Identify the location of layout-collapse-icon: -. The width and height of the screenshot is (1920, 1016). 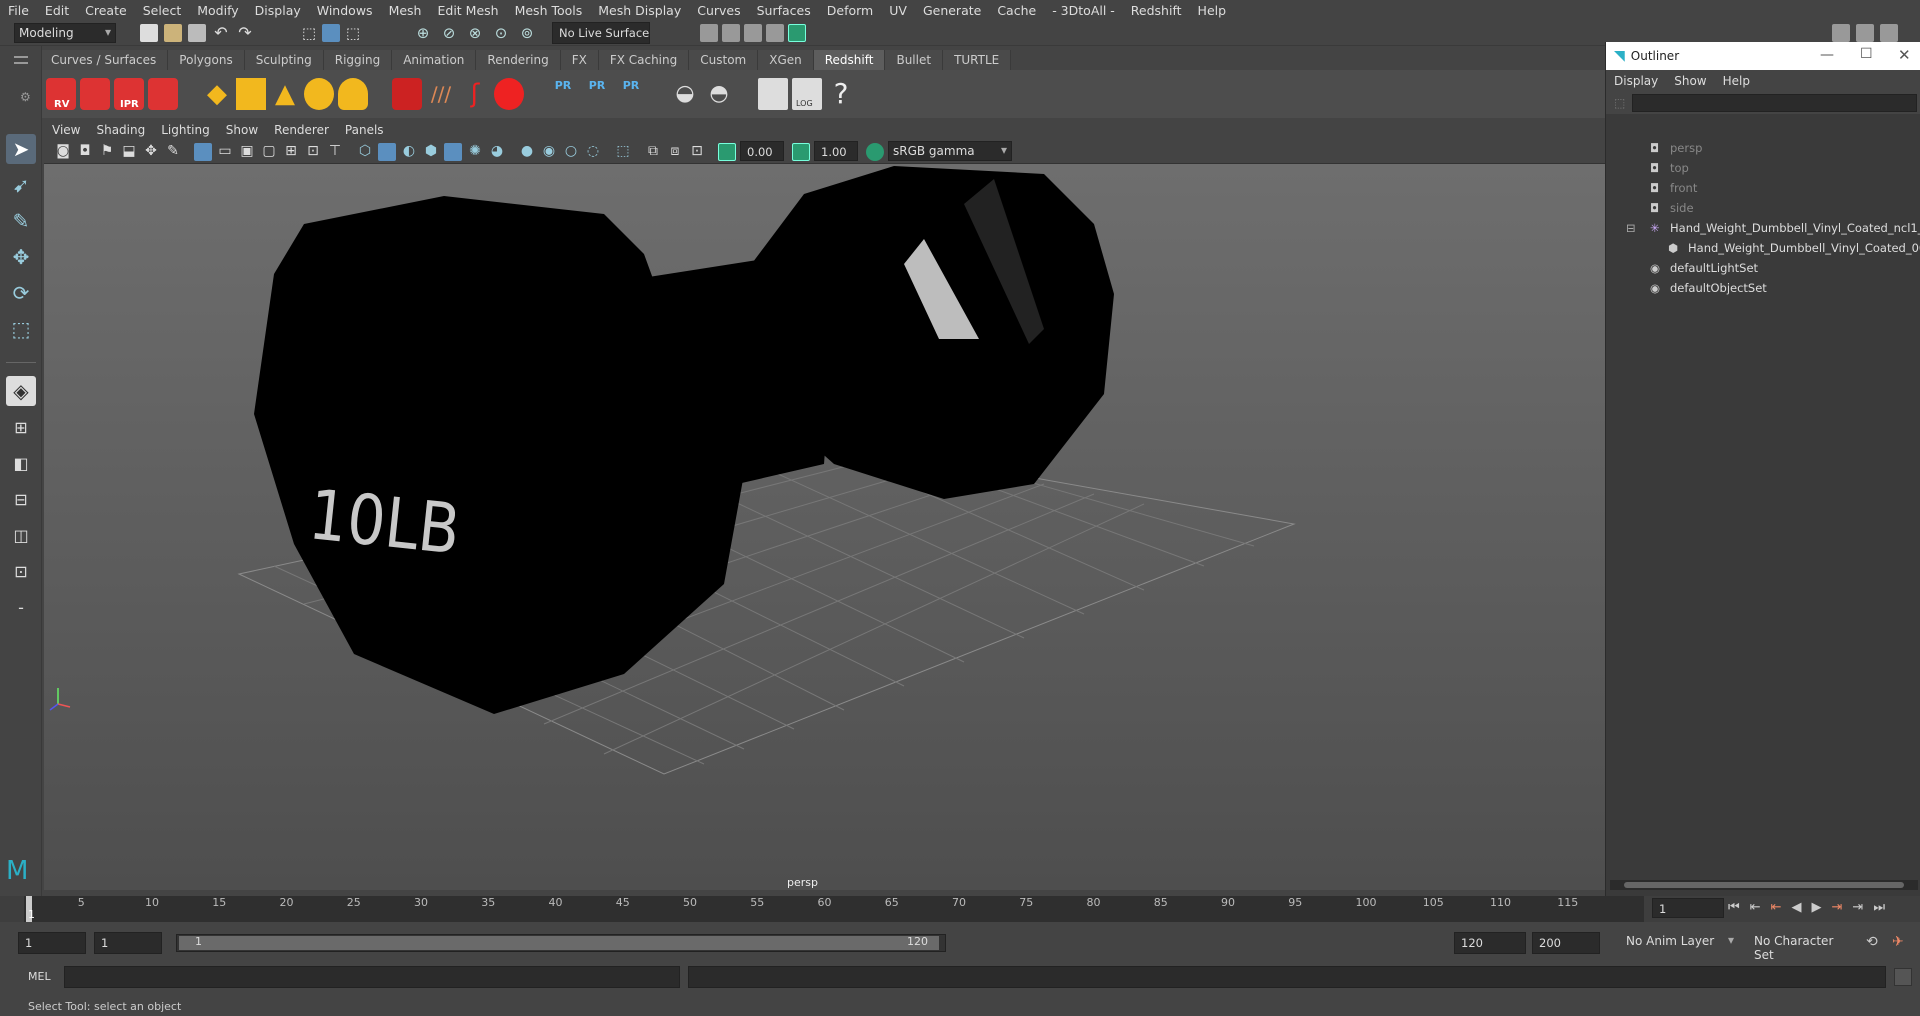
(21, 607).